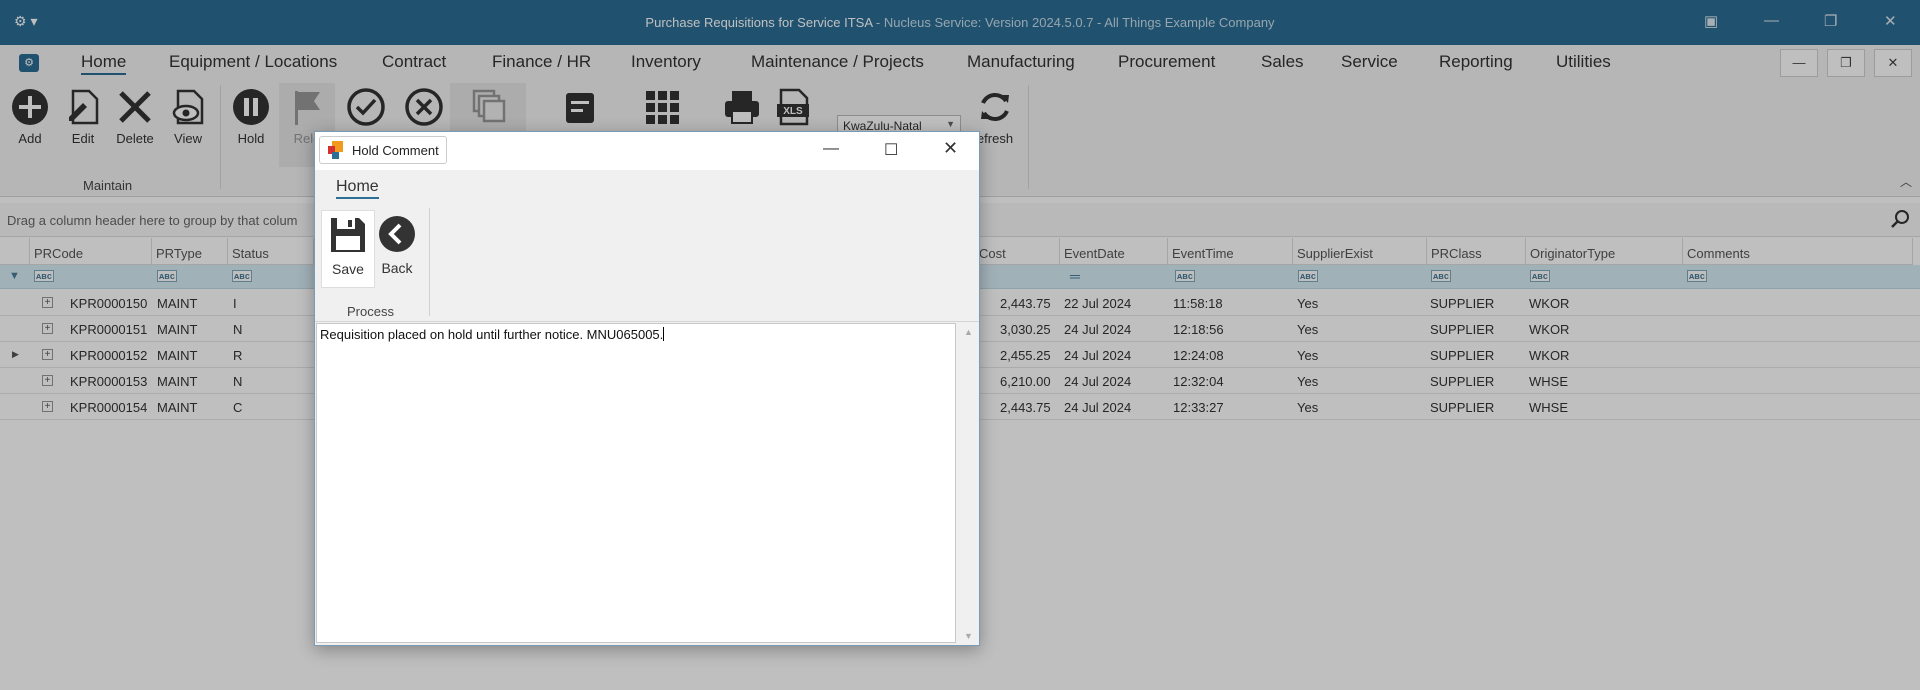 The image size is (1920, 690). What do you see at coordinates (664, 334) in the screenshot?
I see `text-caret` at bounding box center [664, 334].